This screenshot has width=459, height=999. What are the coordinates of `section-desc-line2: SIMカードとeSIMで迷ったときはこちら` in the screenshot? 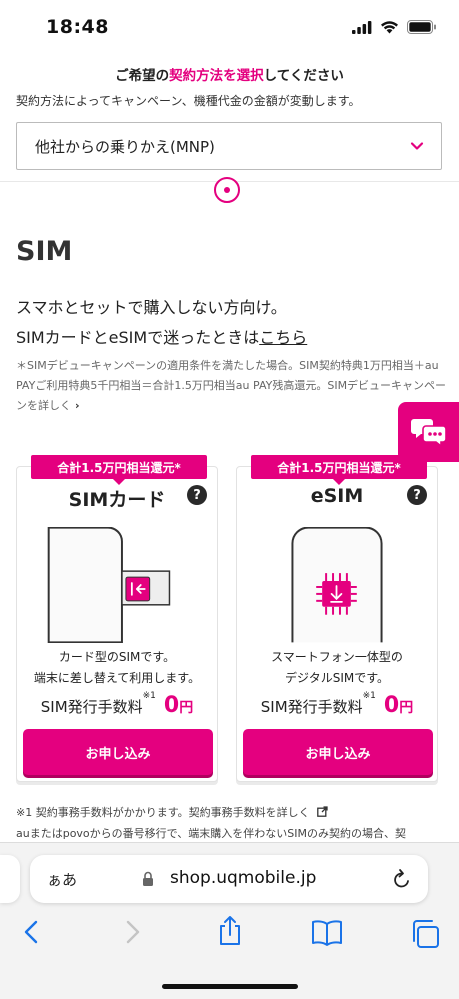 It's located at (161, 336).